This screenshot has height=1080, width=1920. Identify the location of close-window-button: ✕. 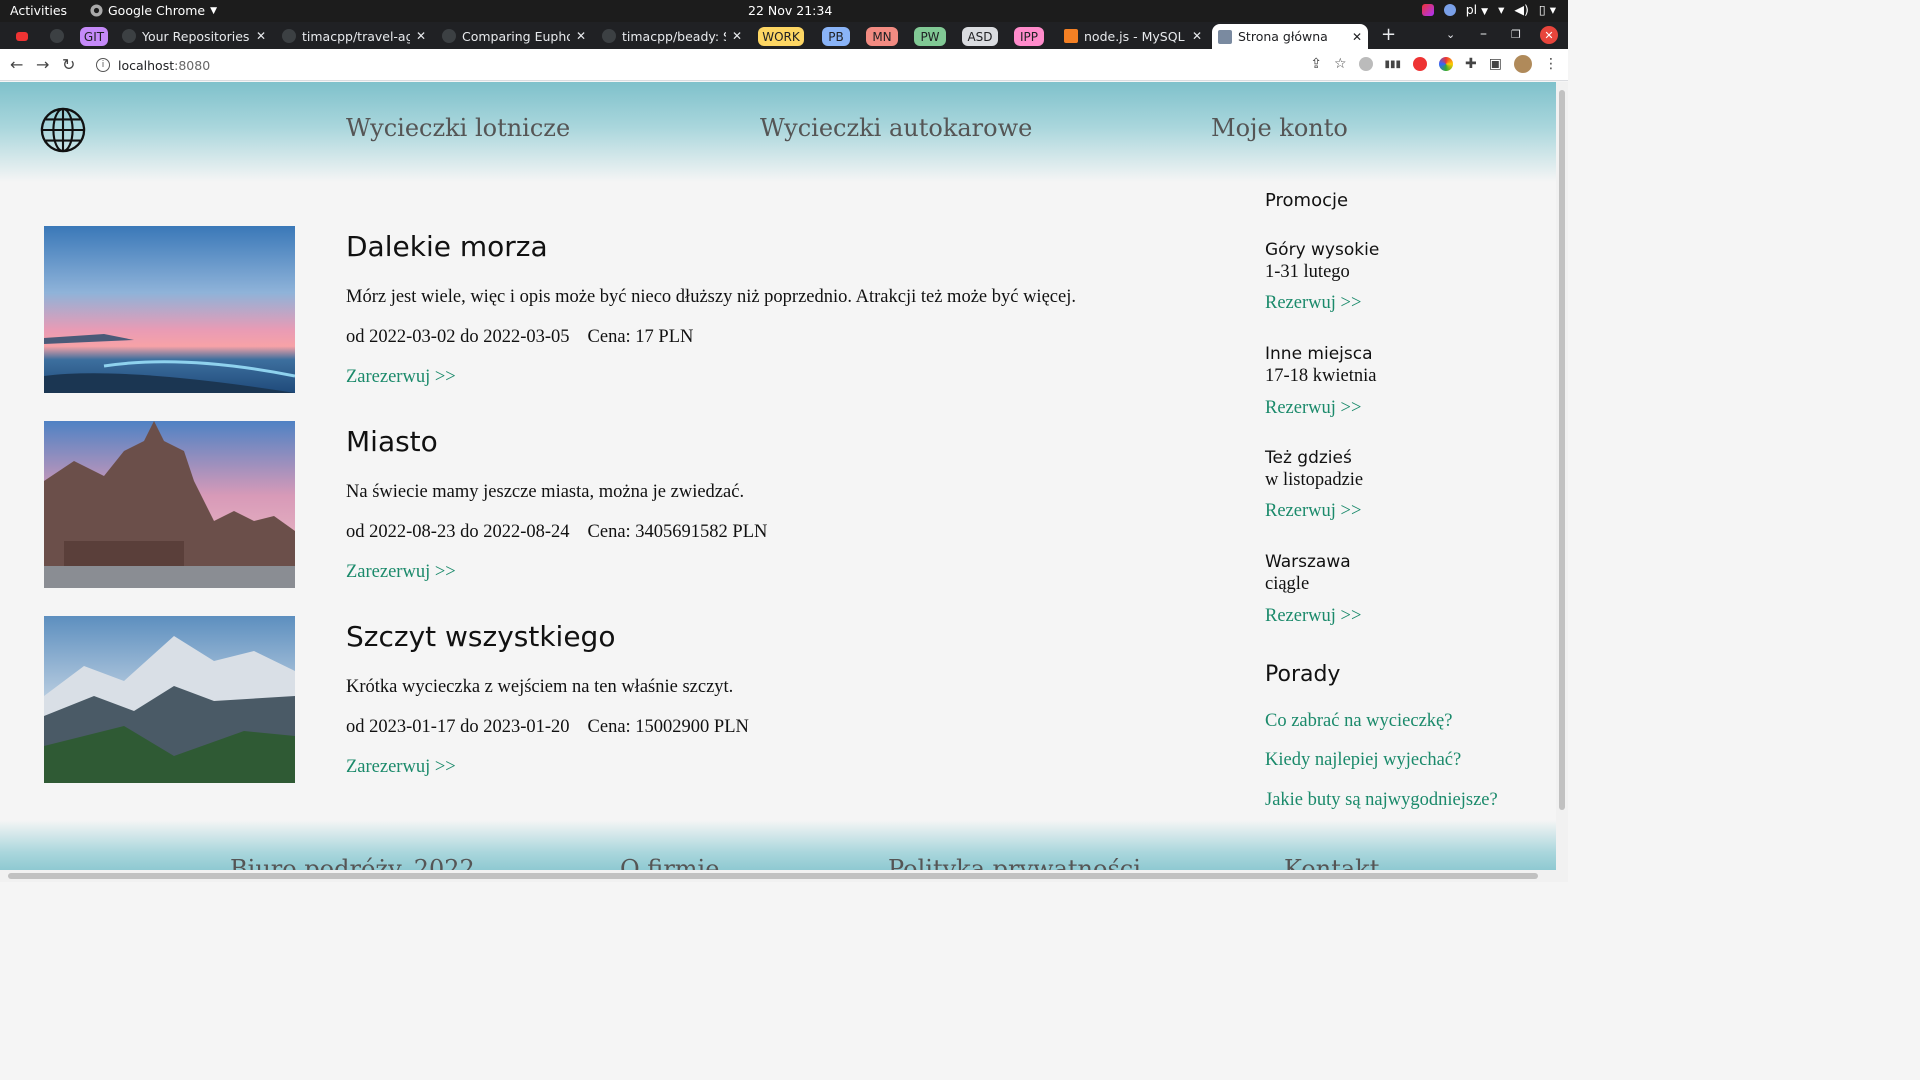
(1549, 35).